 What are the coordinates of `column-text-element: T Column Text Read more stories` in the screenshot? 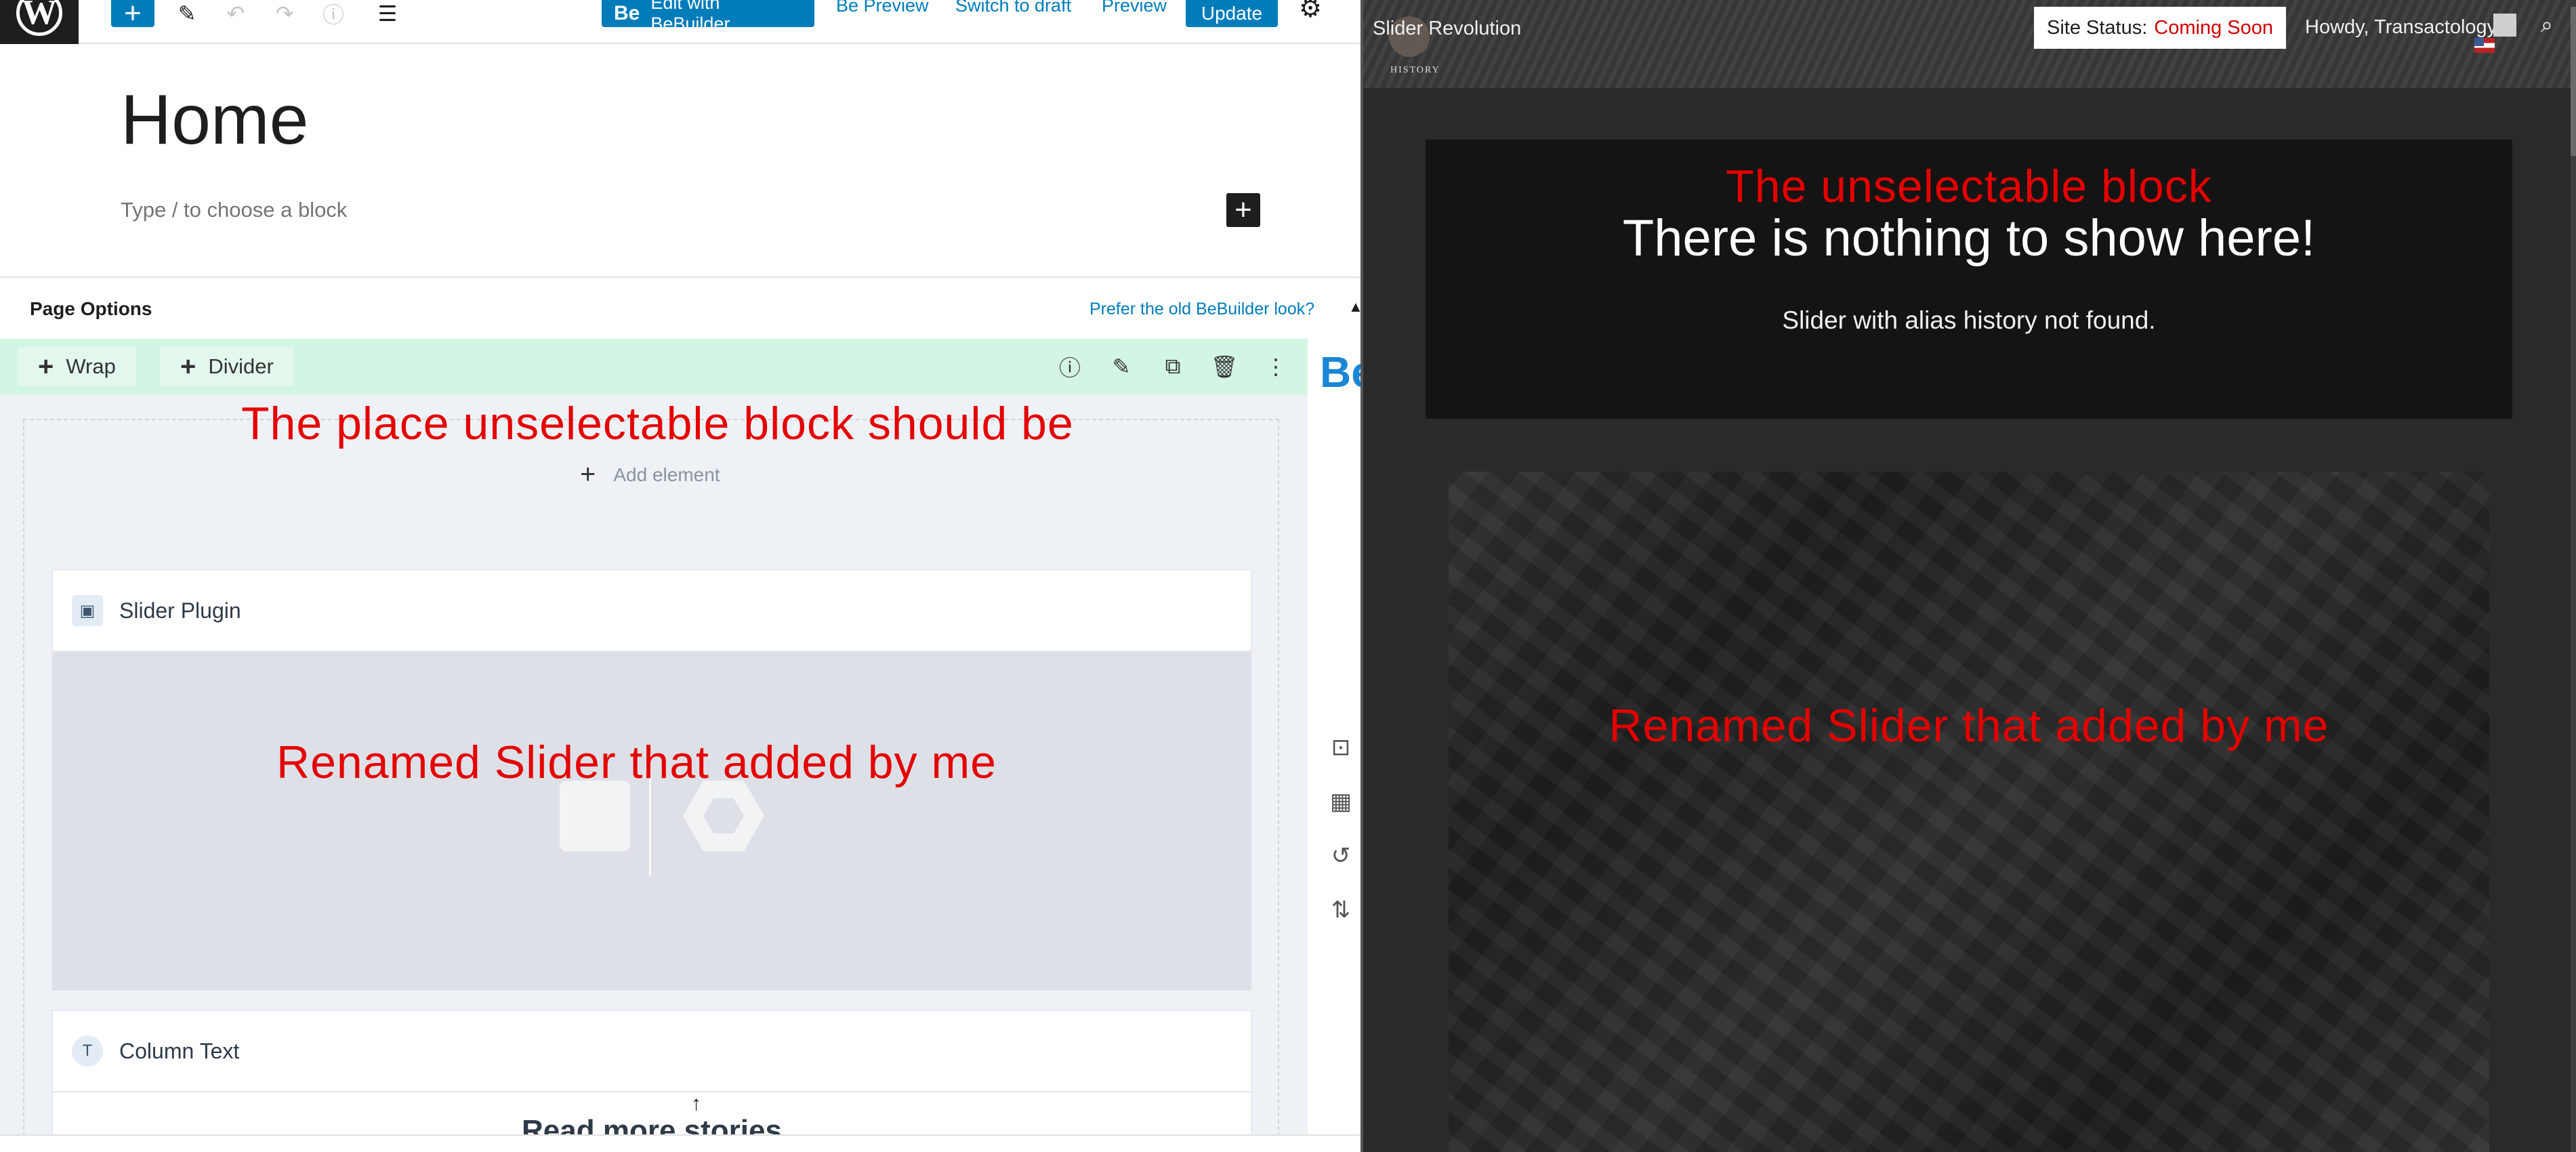 It's located at (651, 1081).